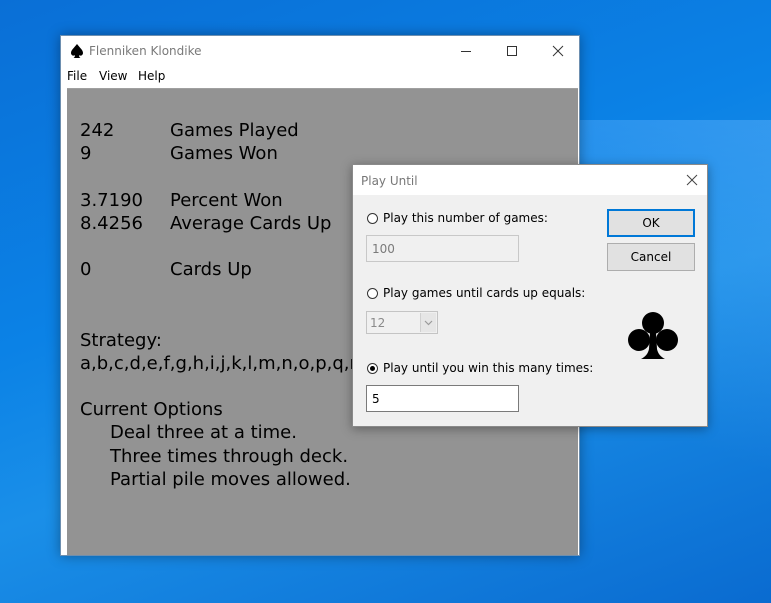 Image resolution: width=771 pixels, height=603 pixels. I want to click on wins-count-field: 5, so click(442, 398).